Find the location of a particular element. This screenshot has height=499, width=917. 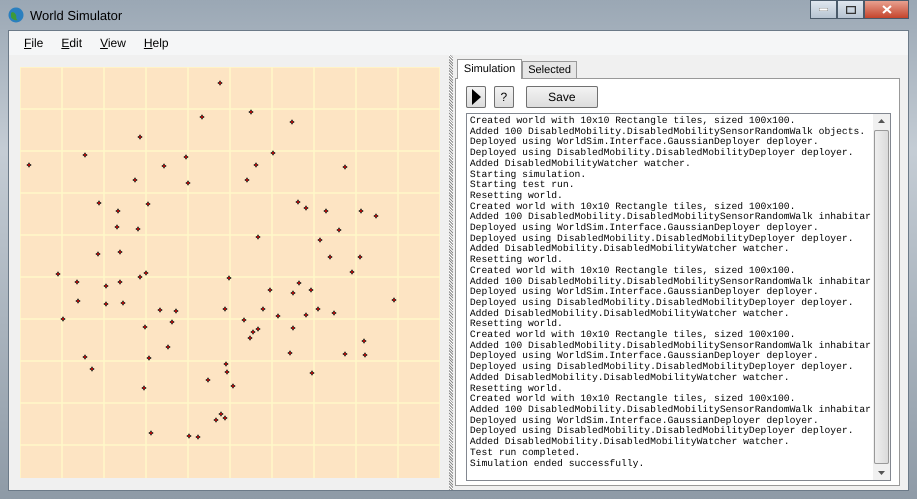

tab: Selected is located at coordinates (550, 69).